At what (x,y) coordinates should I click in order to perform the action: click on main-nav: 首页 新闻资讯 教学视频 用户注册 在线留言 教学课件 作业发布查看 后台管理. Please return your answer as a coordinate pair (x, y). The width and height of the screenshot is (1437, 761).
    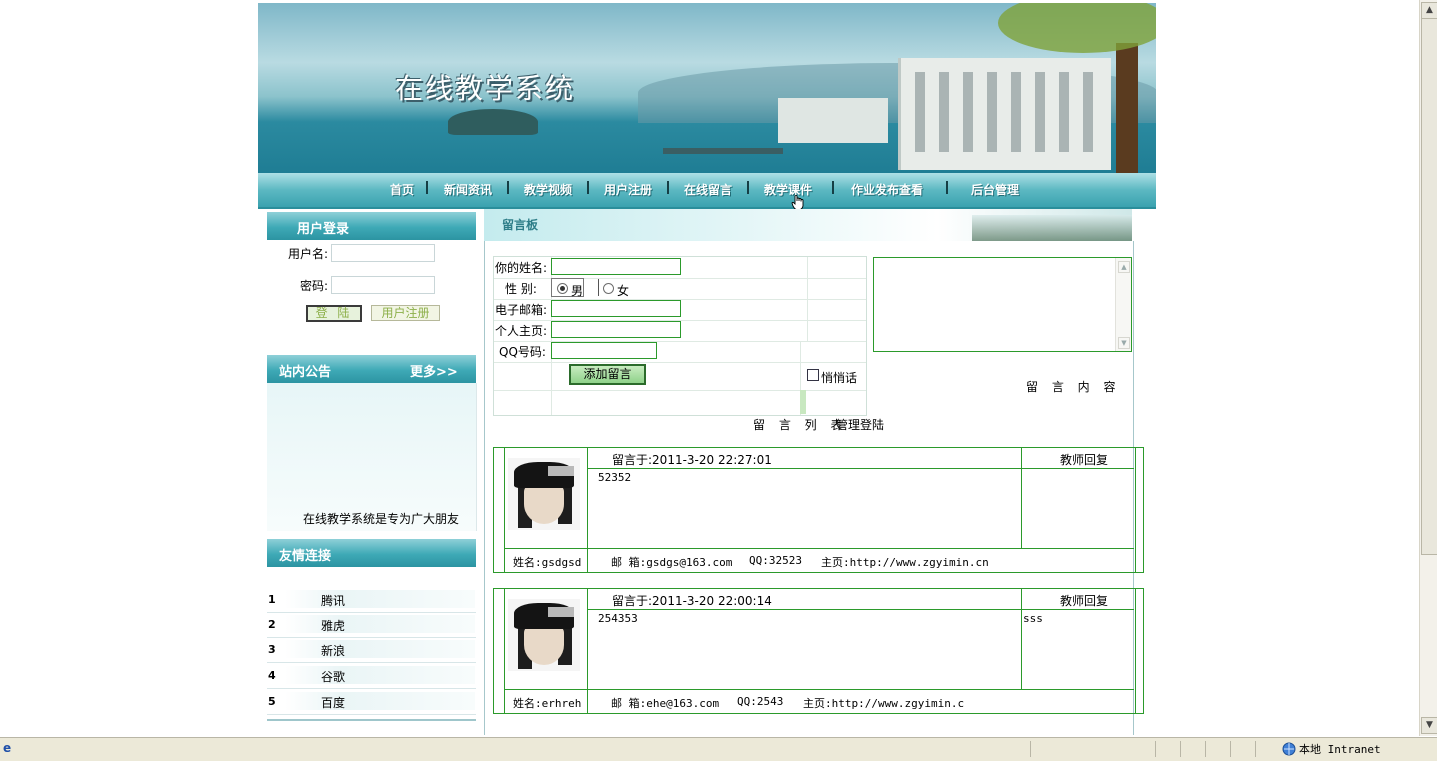
    Looking at the image, I should click on (707, 191).